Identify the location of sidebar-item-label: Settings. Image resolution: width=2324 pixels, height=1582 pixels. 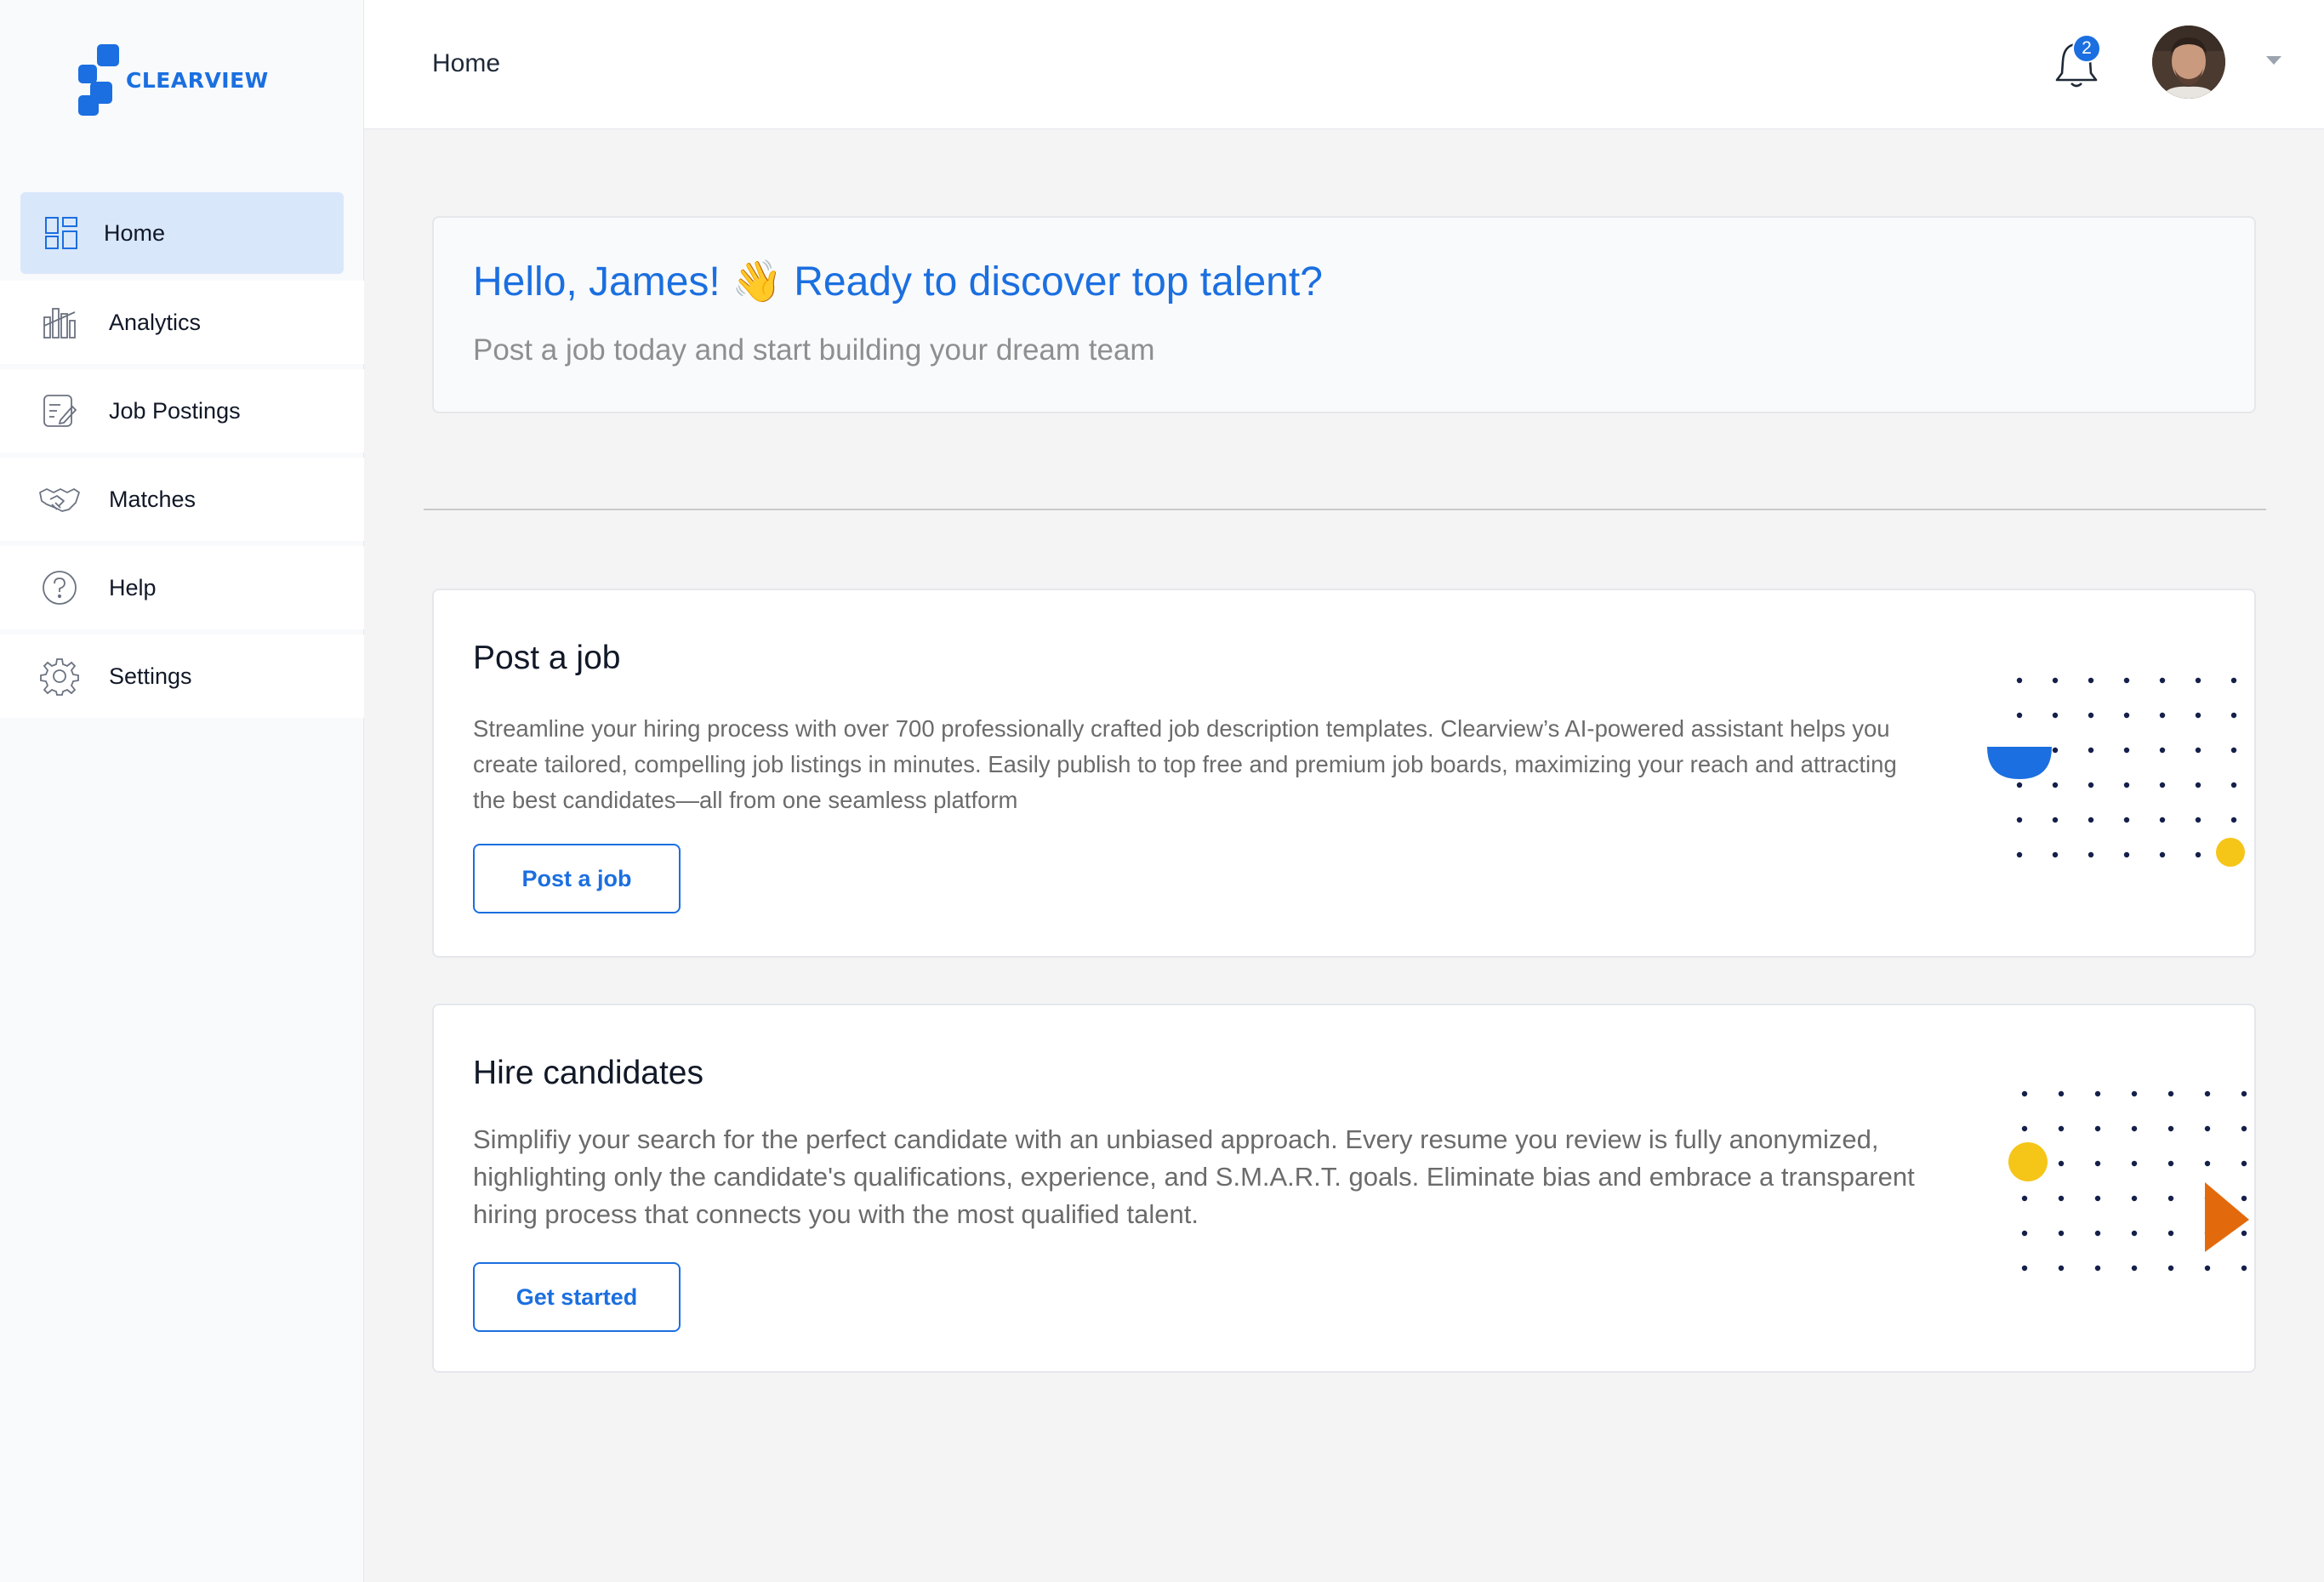
(150, 676).